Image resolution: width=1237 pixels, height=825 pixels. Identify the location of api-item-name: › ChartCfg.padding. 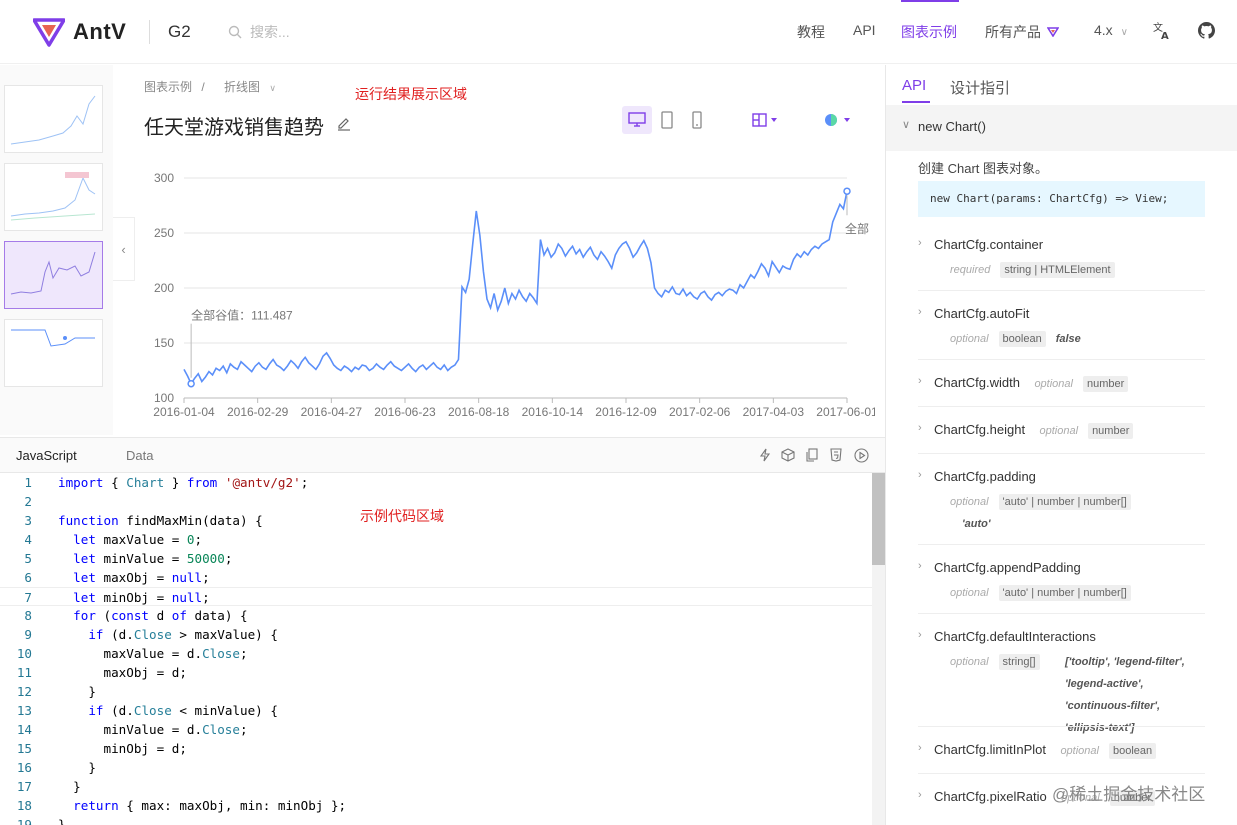
(1061, 476).